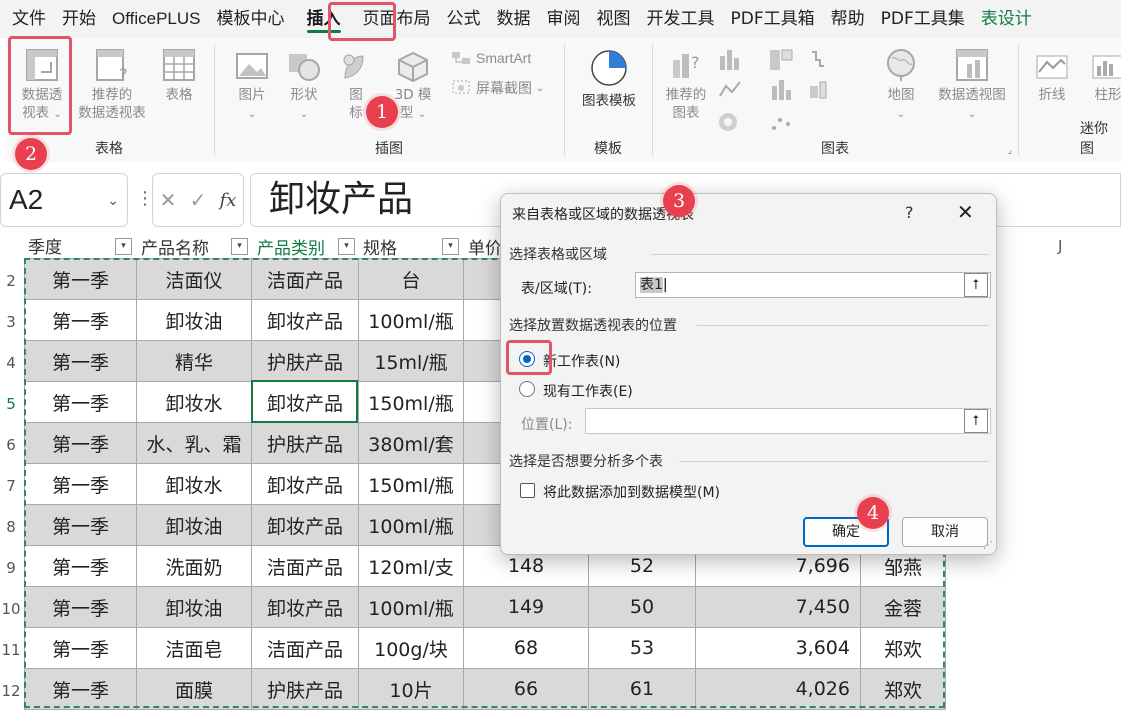 Image resolution: width=1121 pixels, height=710 pixels. Describe the element at coordinates (1060, 246) in the screenshot. I see `column-header-j: J` at that location.